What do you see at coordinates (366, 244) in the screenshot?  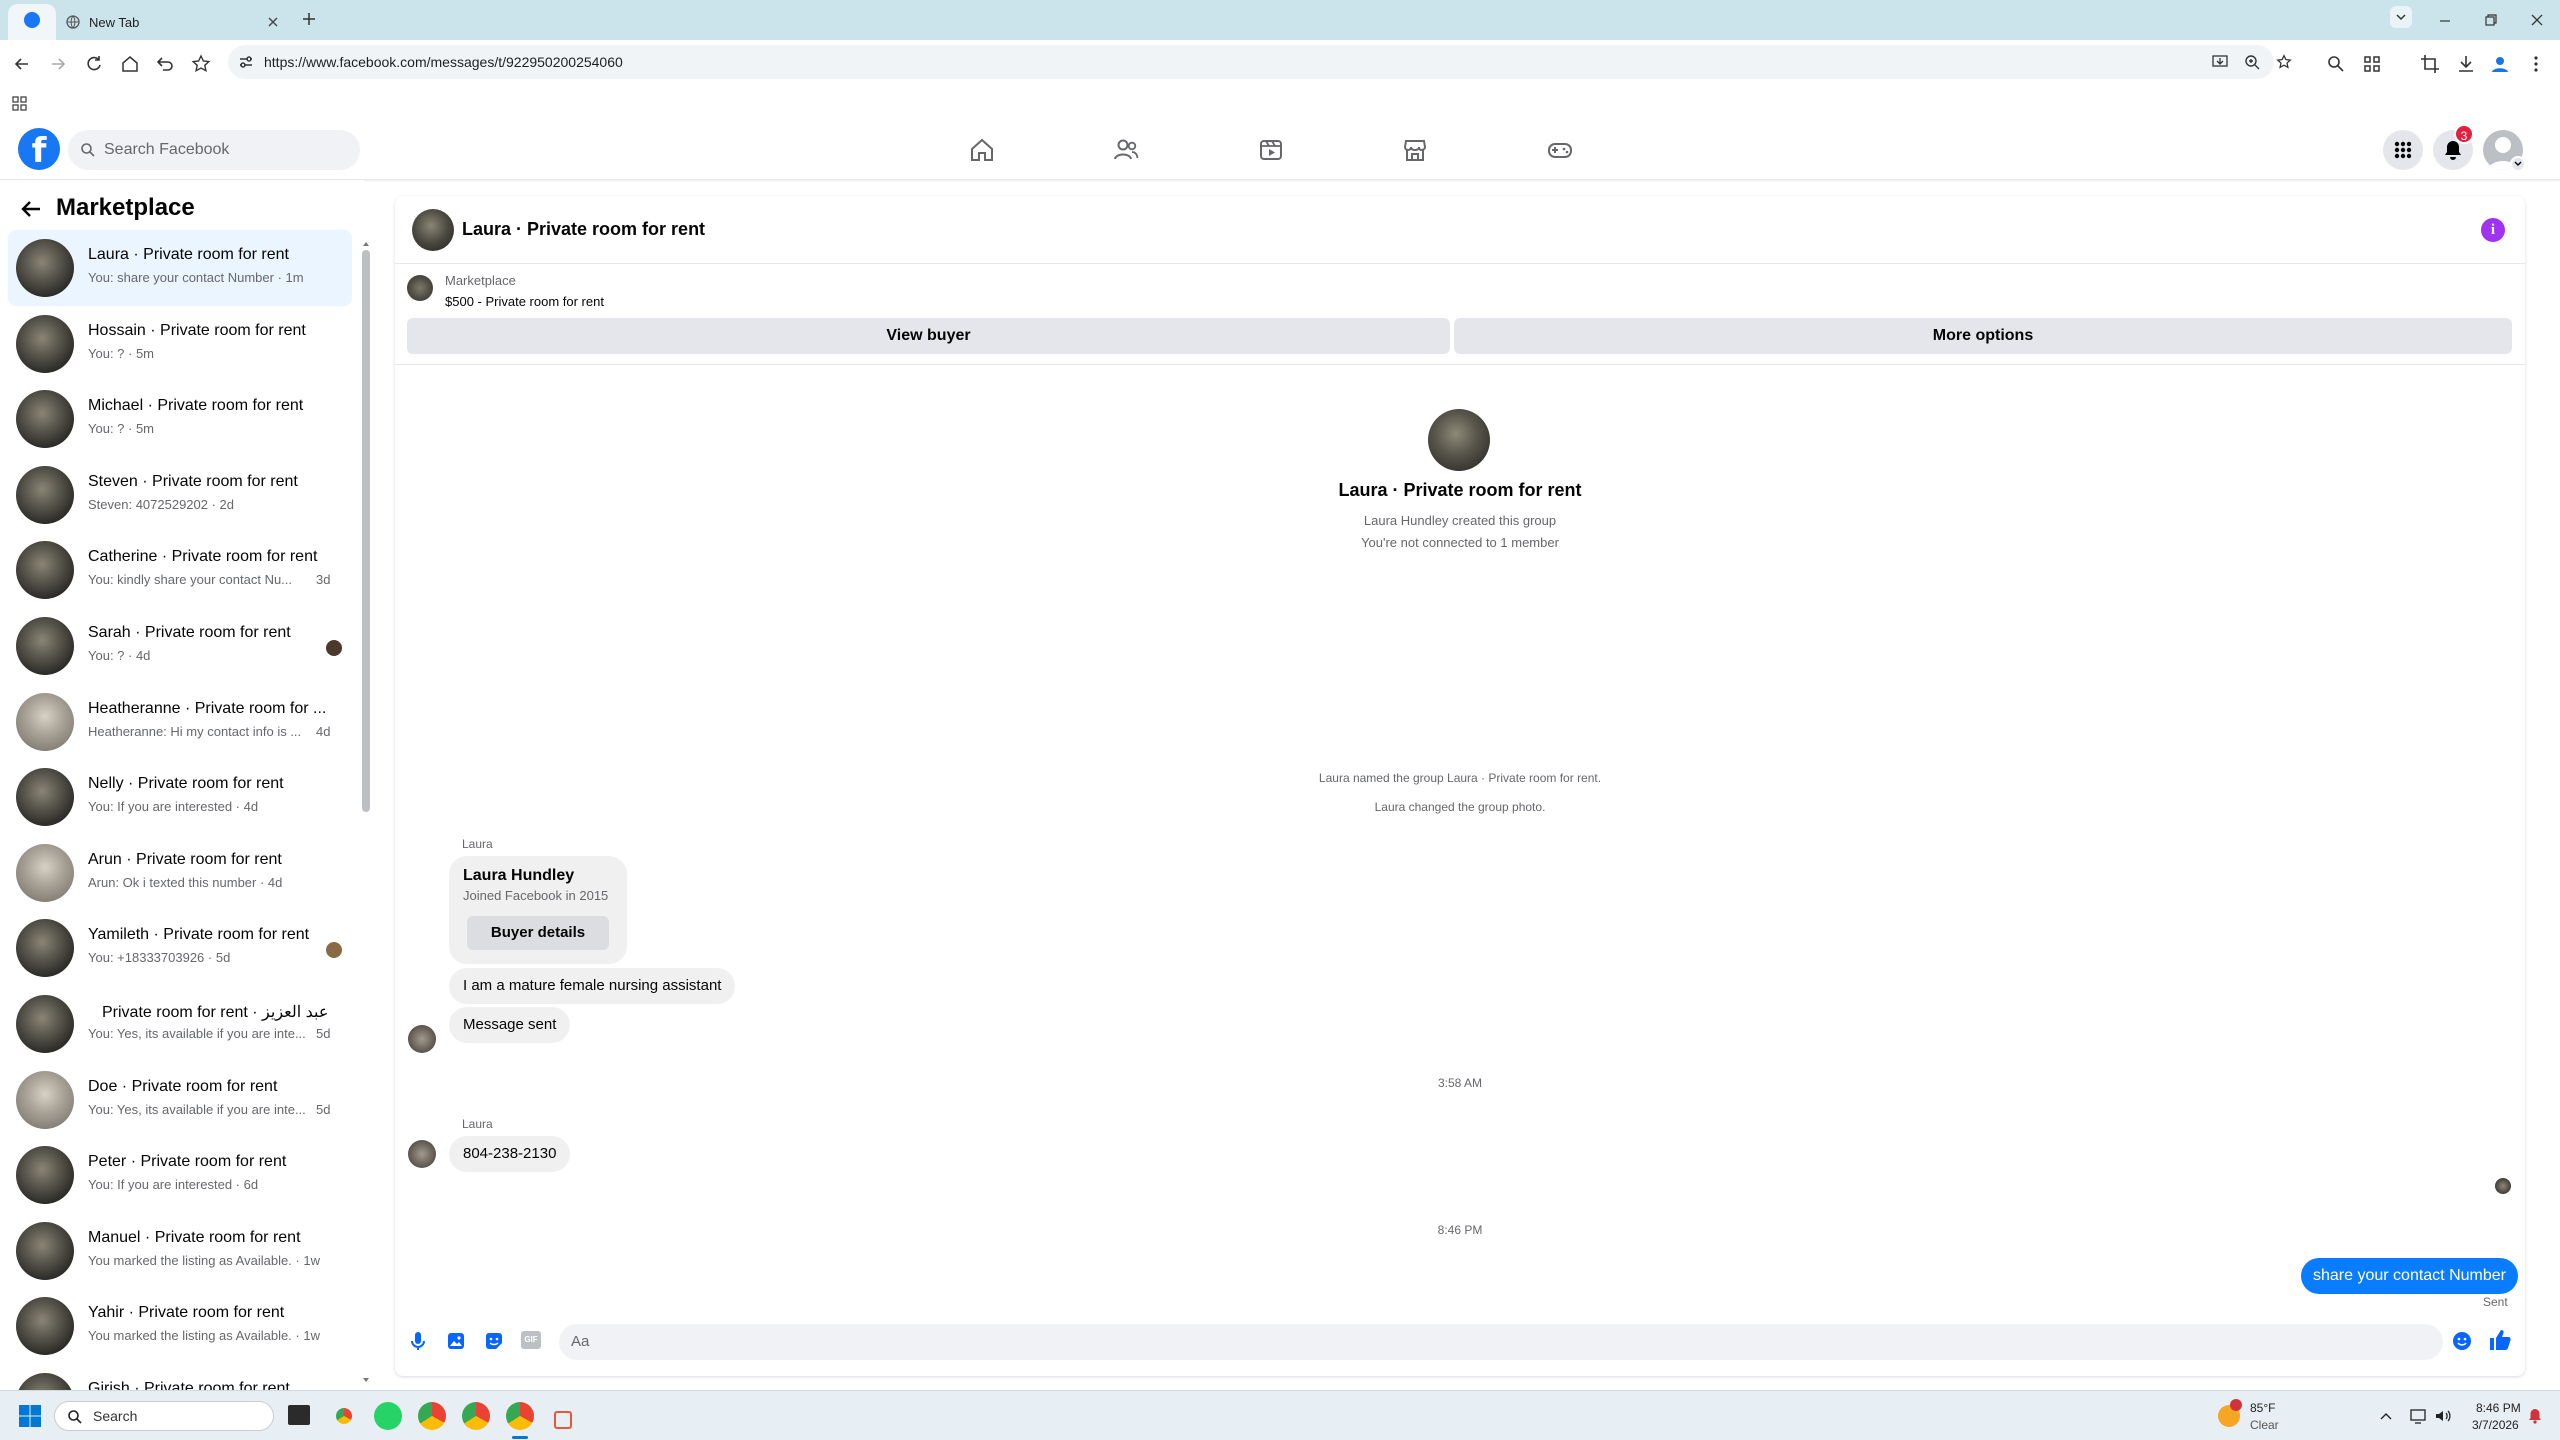 I see `scroll-up-arrow-icon` at bounding box center [366, 244].